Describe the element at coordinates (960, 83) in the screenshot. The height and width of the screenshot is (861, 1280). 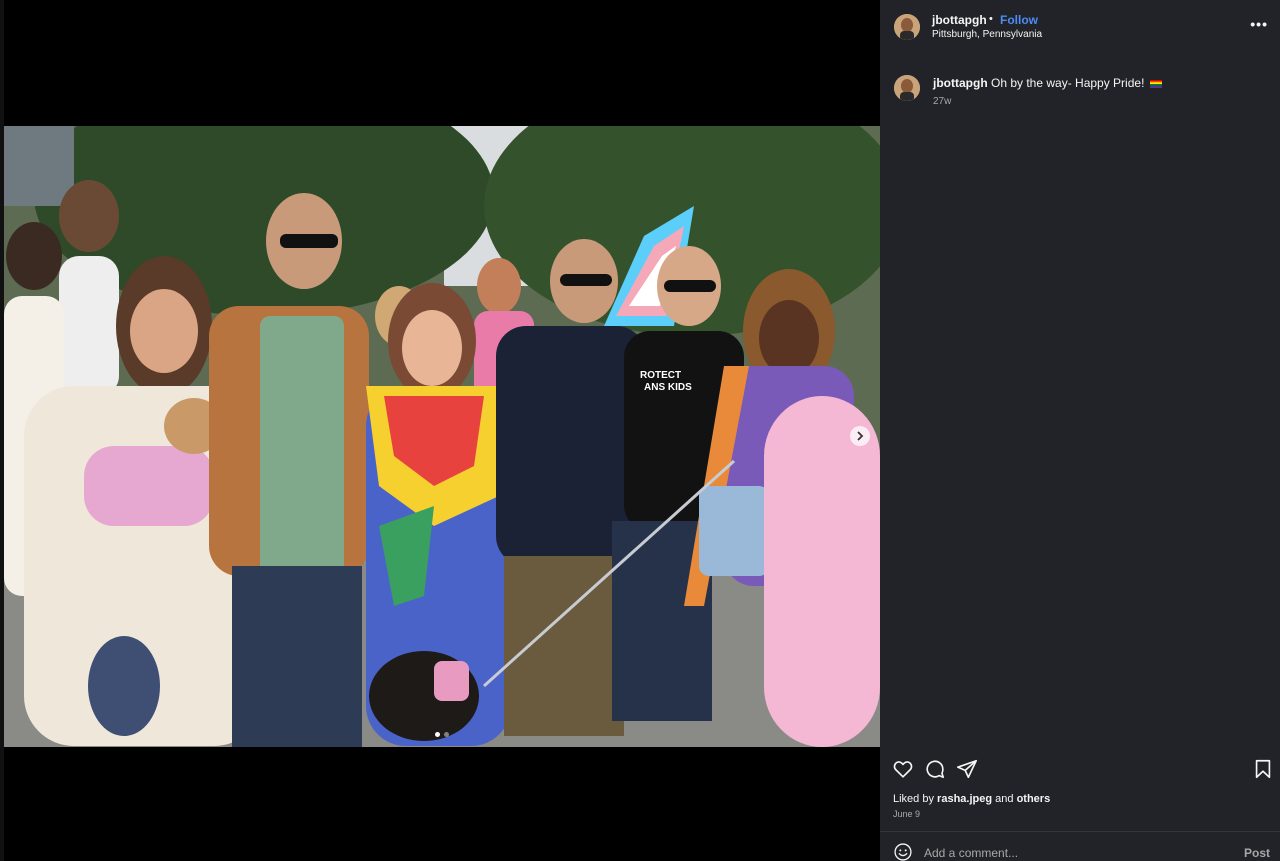
I see `caption-username: jbottapgh` at that location.